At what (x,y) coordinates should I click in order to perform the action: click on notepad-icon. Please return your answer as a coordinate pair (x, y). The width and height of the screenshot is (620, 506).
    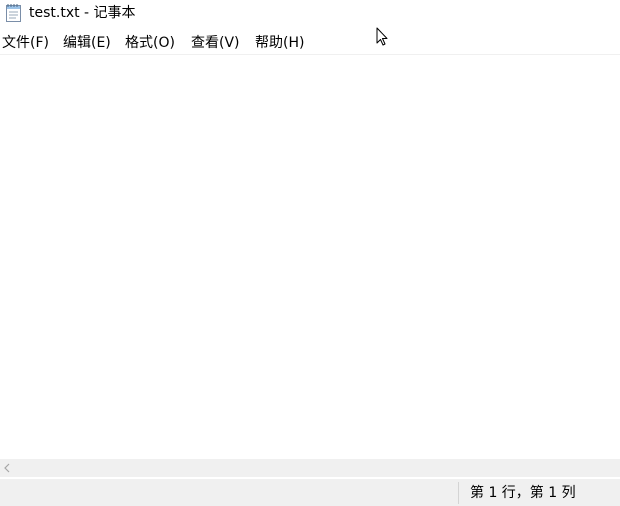
    Looking at the image, I should click on (14, 13).